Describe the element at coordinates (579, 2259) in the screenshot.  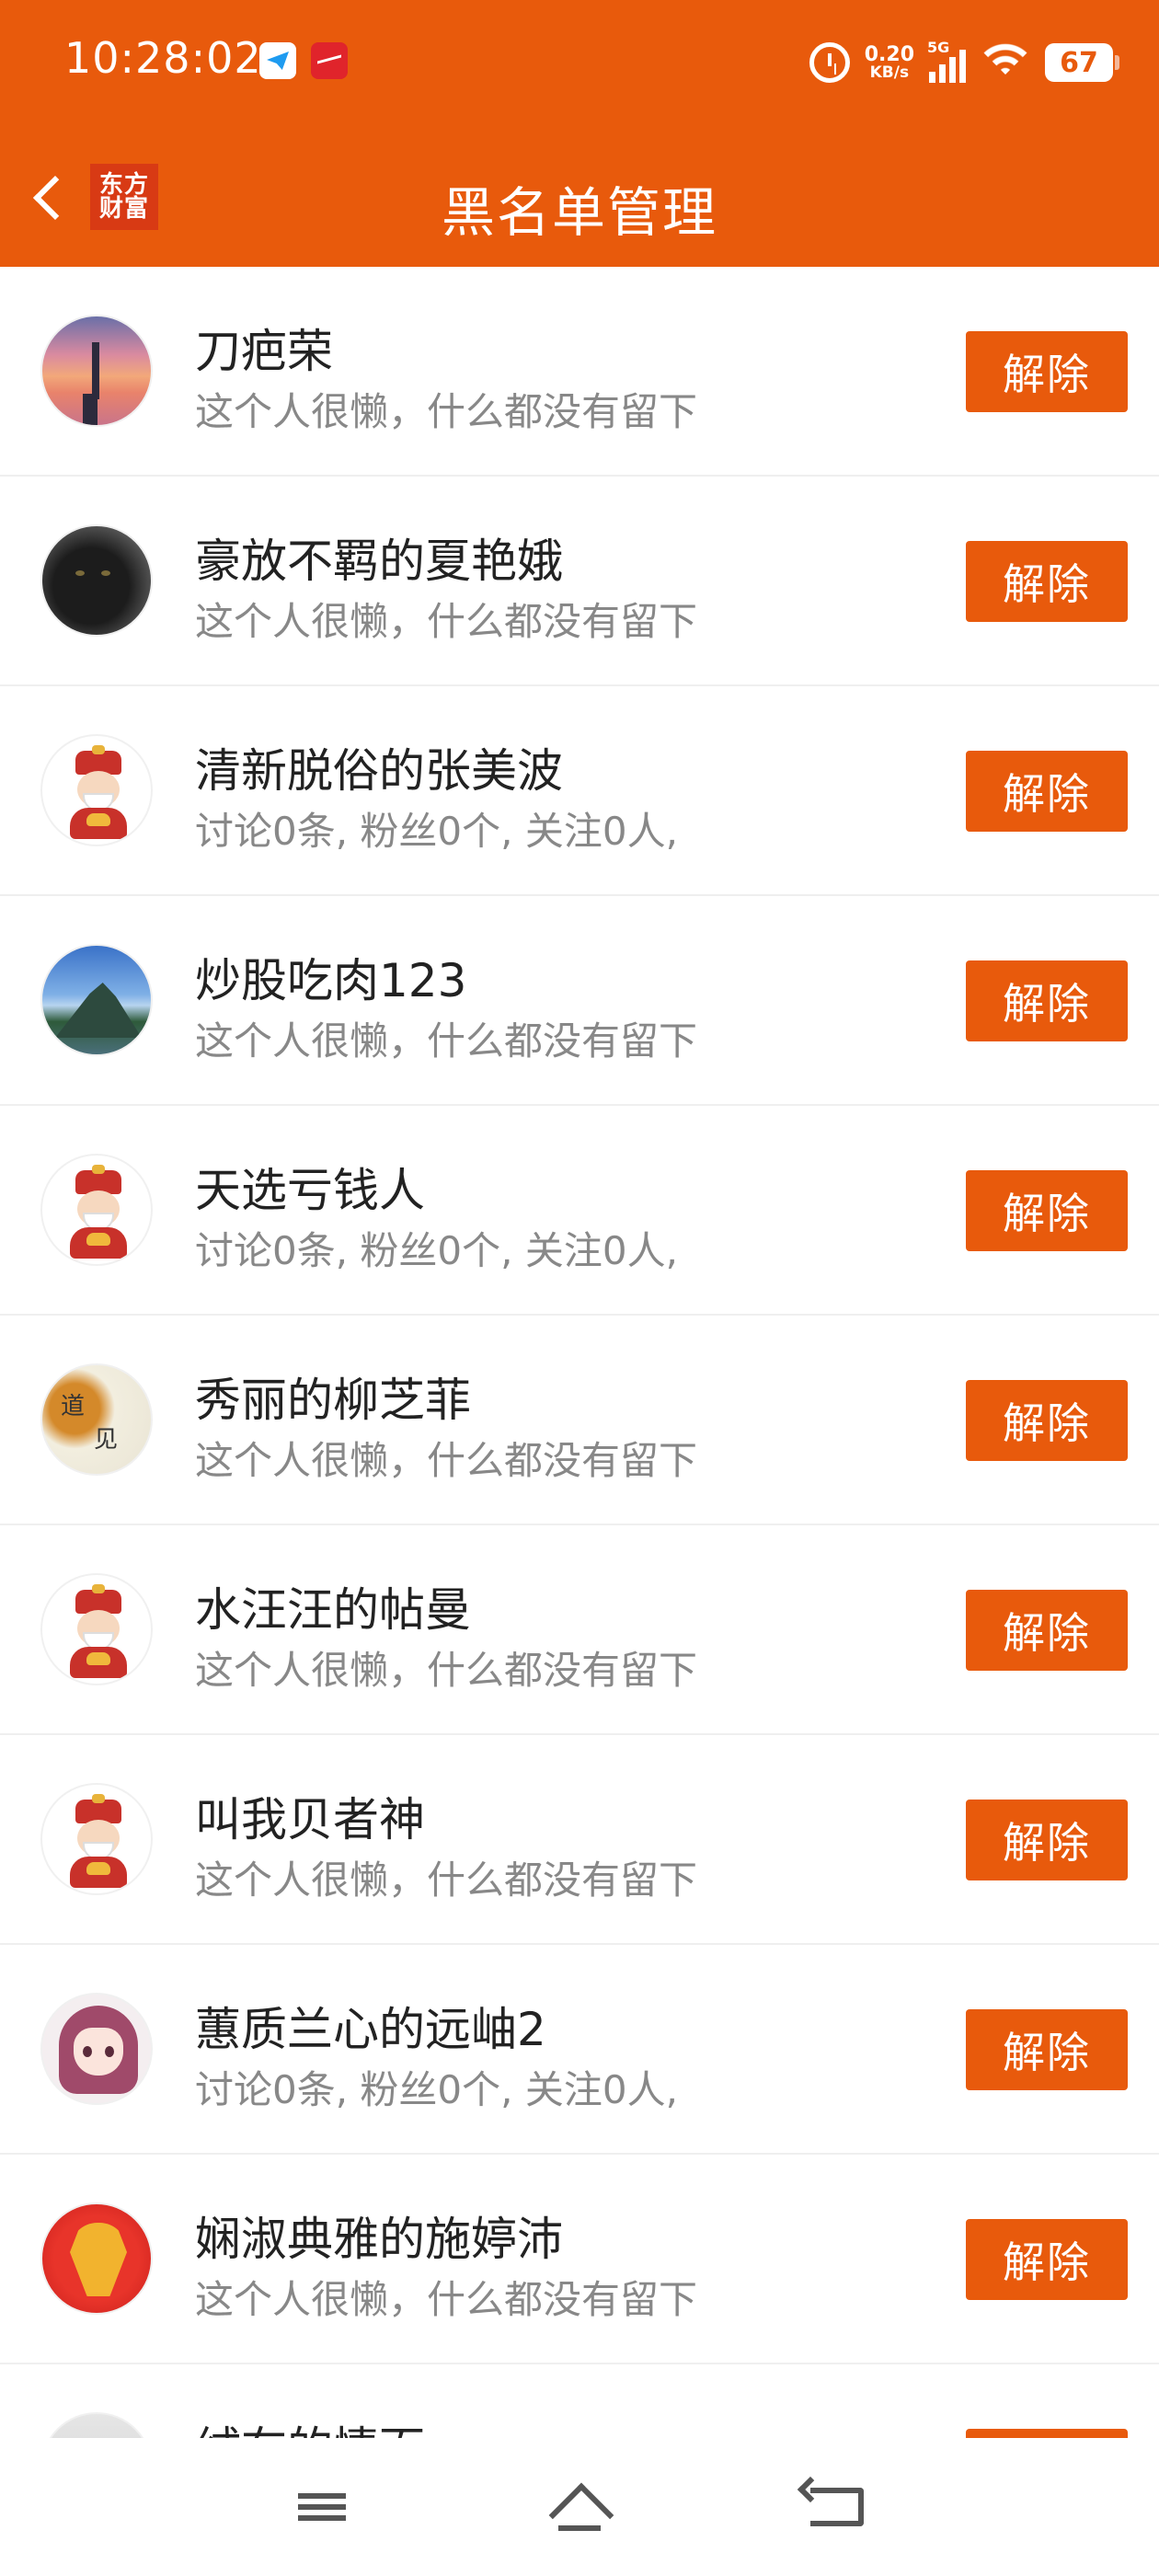
I see `list-item: 娴淑典雅的施婷沛 这个人很懒，什么都没有留下 解除` at that location.